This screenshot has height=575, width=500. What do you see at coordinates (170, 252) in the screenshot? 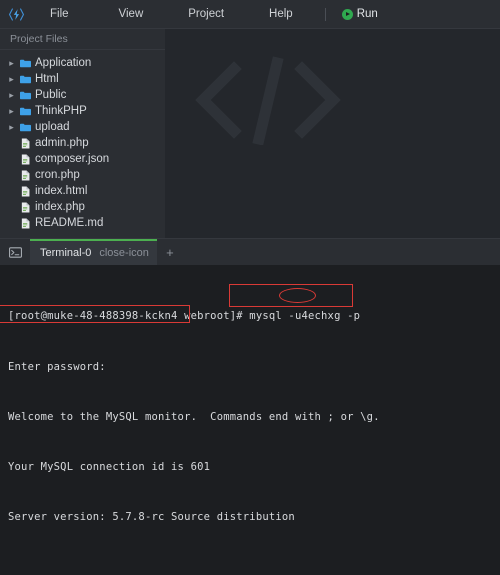
I see `add-terminal-button: +` at bounding box center [170, 252].